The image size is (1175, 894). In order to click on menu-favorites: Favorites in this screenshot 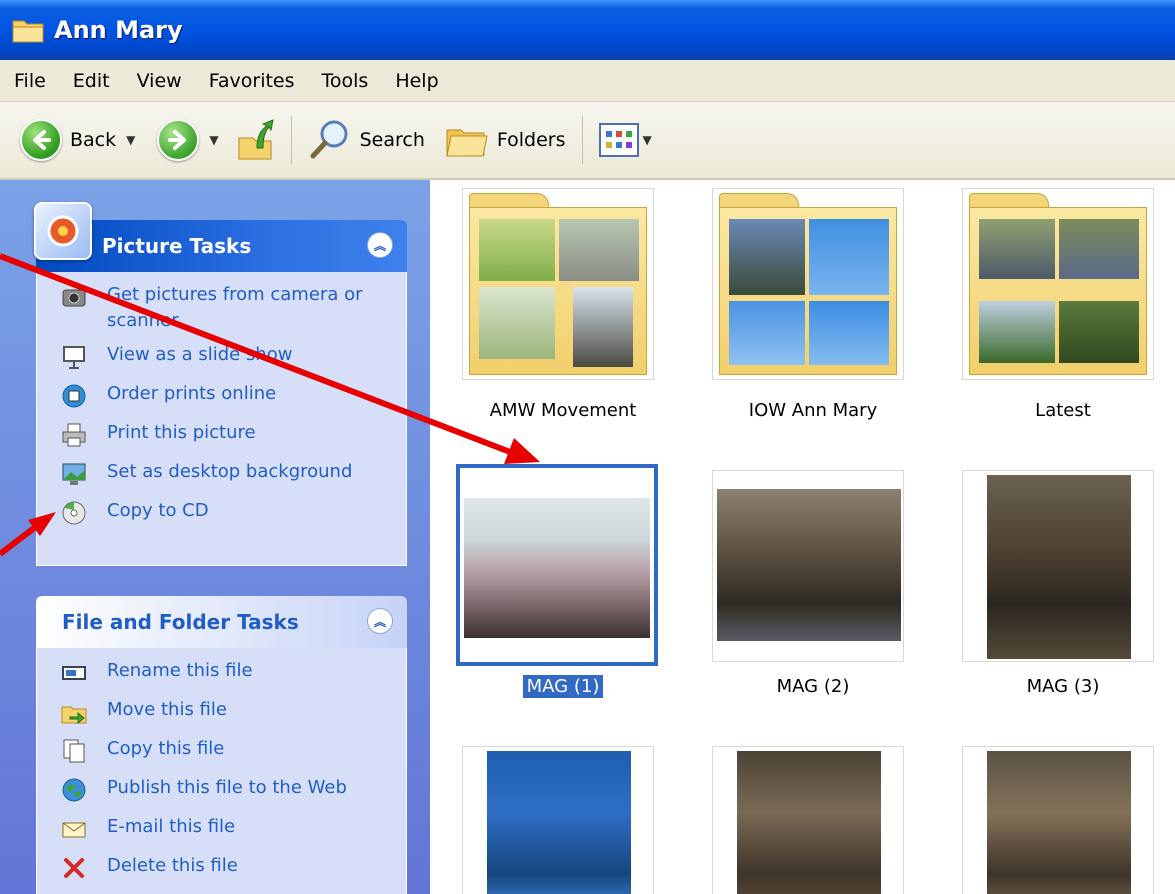, I will do `click(252, 81)`.